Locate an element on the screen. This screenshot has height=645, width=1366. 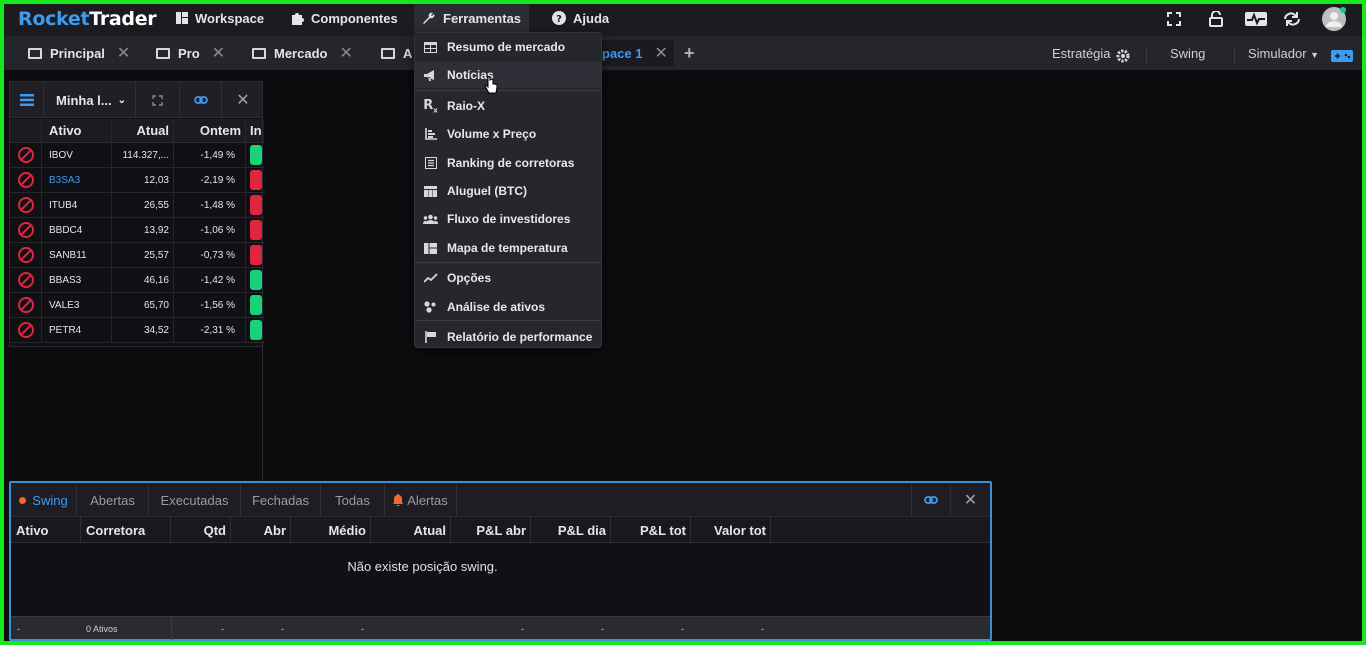
menu-item-noticias: Notícias is located at coordinates (508, 75).